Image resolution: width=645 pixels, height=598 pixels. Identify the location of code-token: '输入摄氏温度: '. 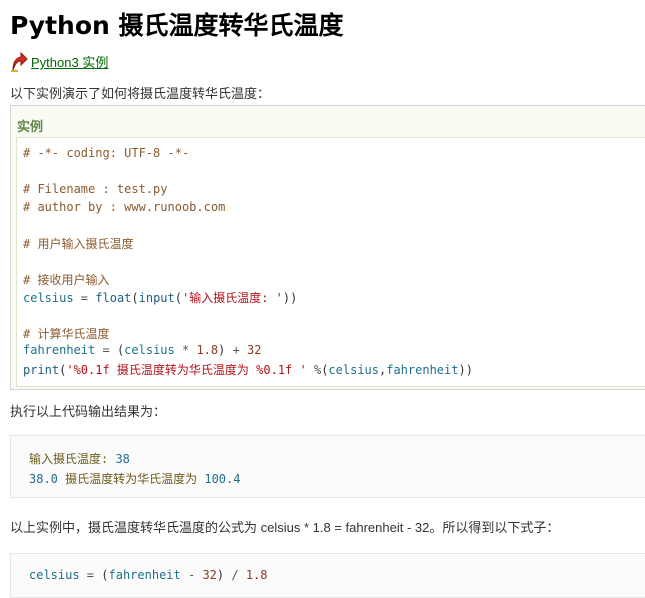
(232, 298).